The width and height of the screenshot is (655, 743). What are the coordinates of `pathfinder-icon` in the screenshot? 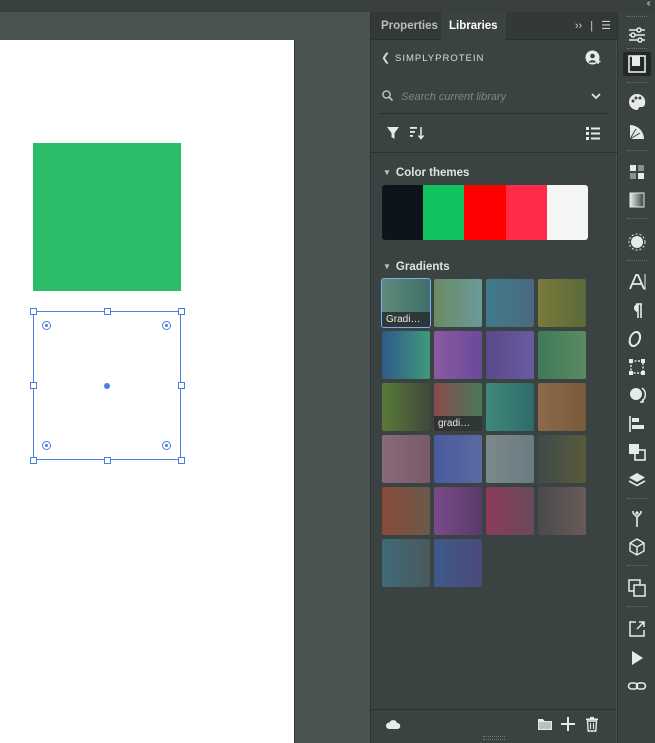 It's located at (637, 452).